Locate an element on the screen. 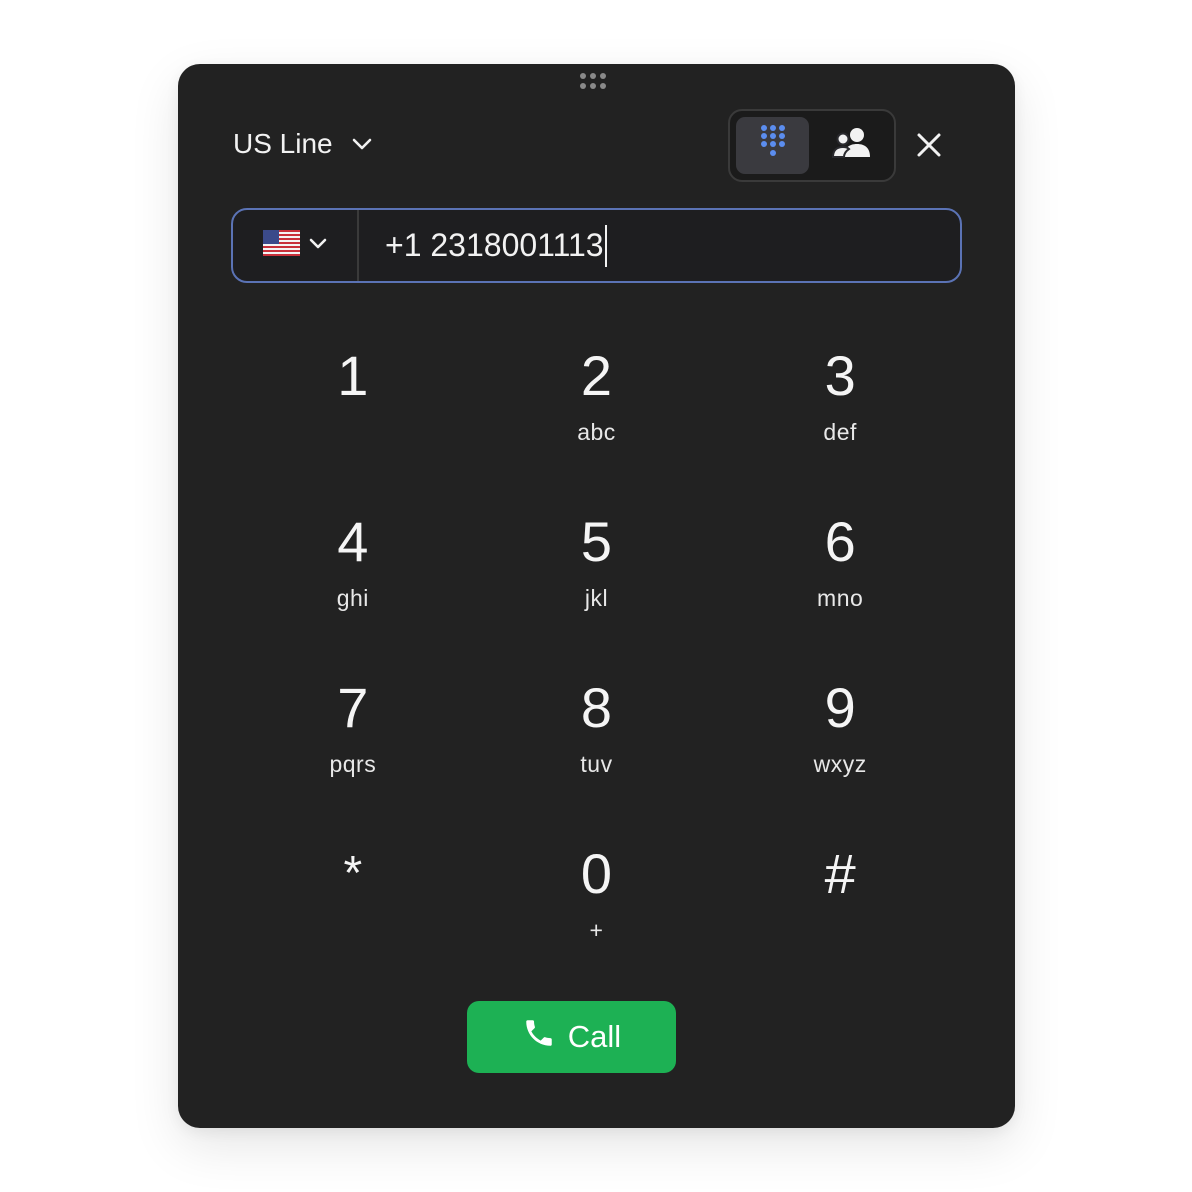  phone-number-field: +1 2318001113 is located at coordinates (596, 245).